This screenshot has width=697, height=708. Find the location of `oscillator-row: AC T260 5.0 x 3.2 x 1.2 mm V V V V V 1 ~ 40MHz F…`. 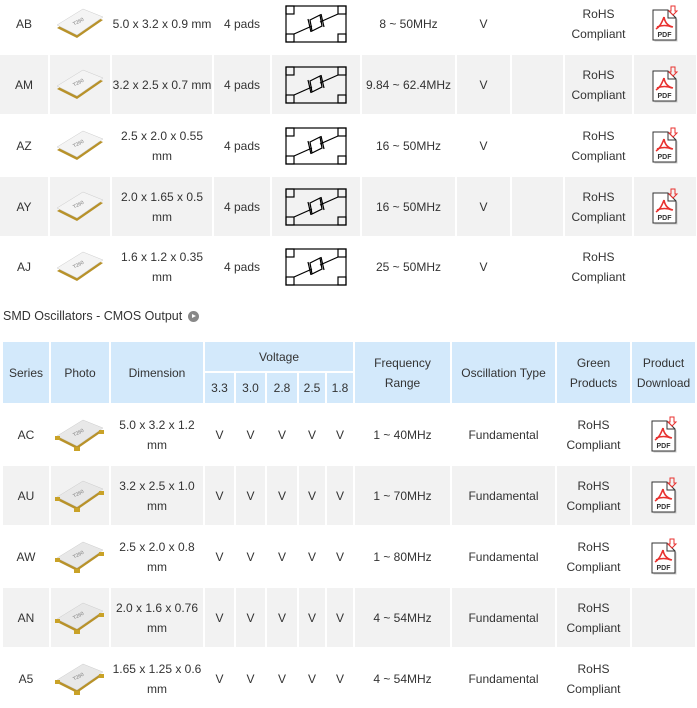

oscillator-row: AC T260 5.0 x 3.2 x 1.2 mm V V V V V 1 ~ 40MHz F… is located at coordinates (349, 434).